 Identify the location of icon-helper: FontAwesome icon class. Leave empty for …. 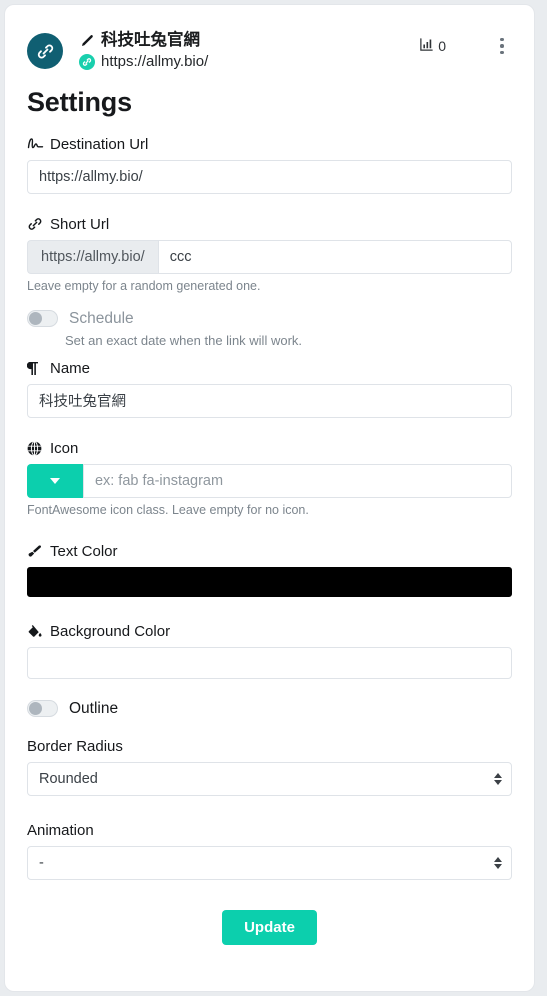
(168, 509).